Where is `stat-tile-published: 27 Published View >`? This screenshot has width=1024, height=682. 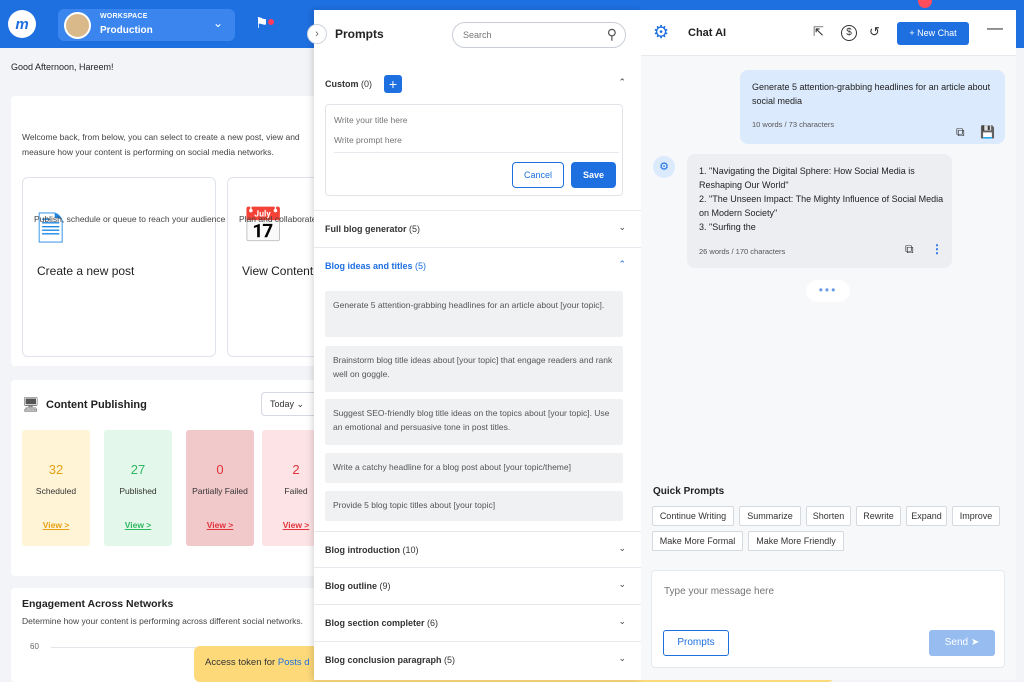
stat-tile-published: 27 Published View > is located at coordinates (138, 488).